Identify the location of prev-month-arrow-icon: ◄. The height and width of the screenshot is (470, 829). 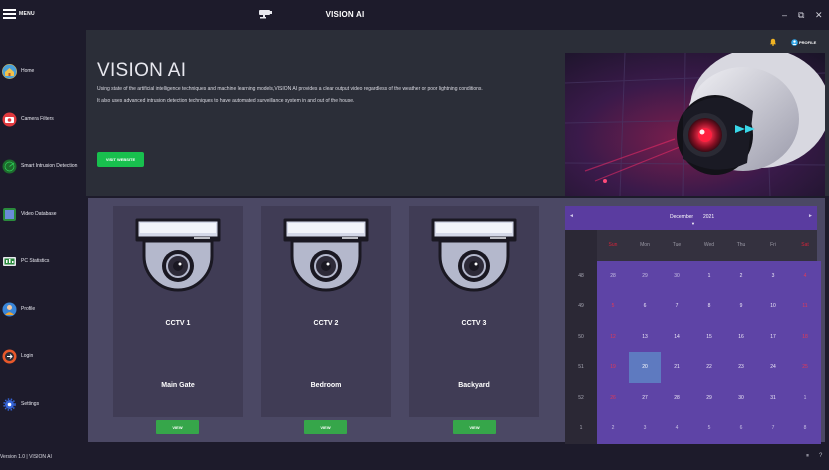
(571, 216).